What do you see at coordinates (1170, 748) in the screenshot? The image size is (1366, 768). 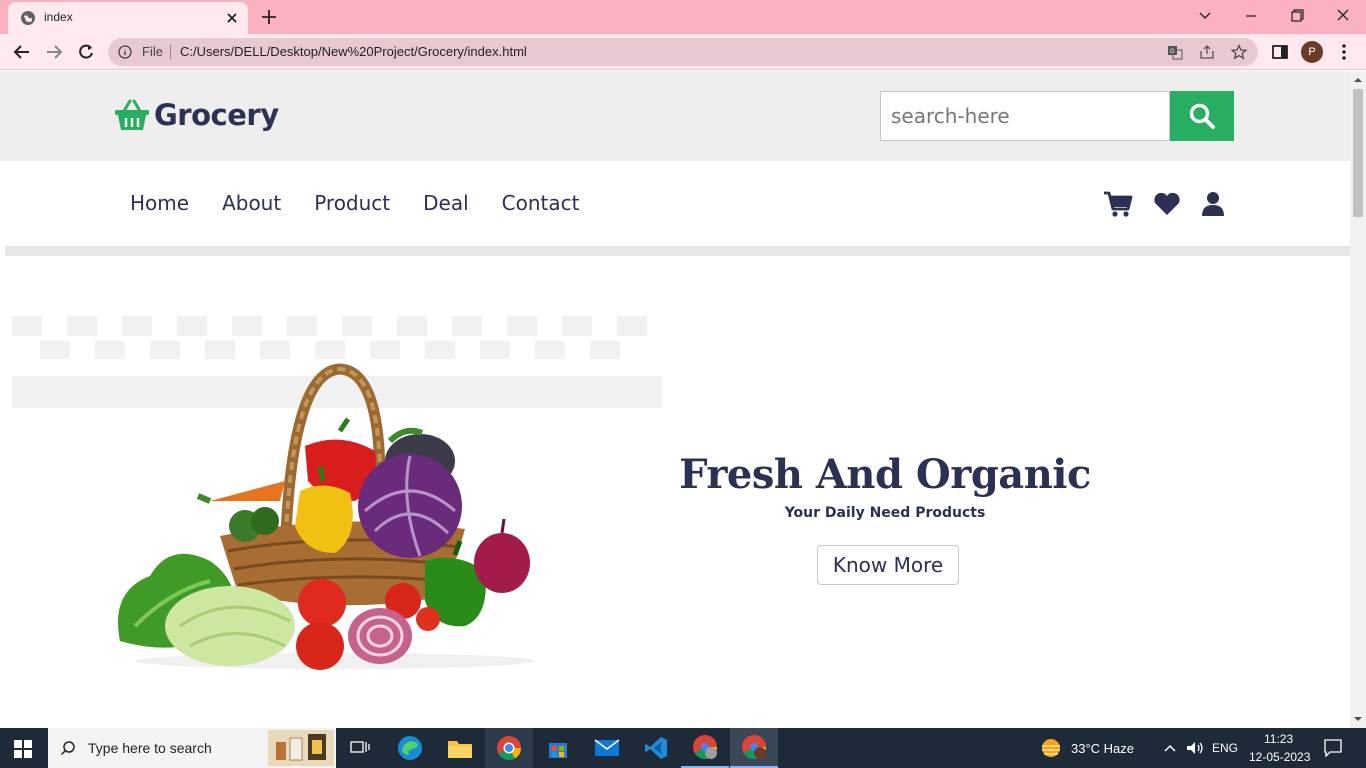 I see `chevron-up-icon` at bounding box center [1170, 748].